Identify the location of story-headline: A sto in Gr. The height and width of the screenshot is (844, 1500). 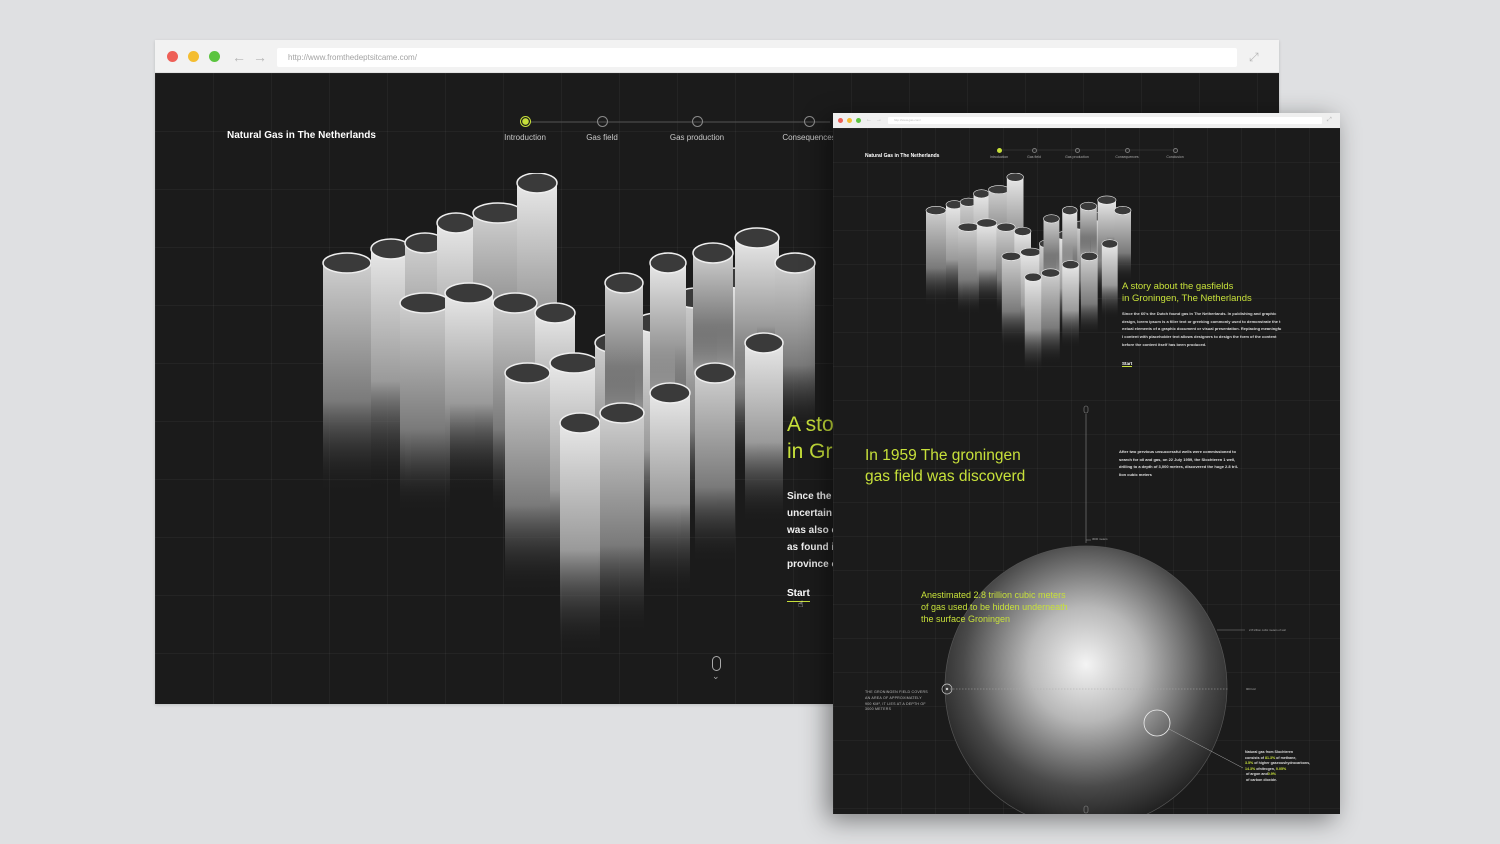
(810, 438).